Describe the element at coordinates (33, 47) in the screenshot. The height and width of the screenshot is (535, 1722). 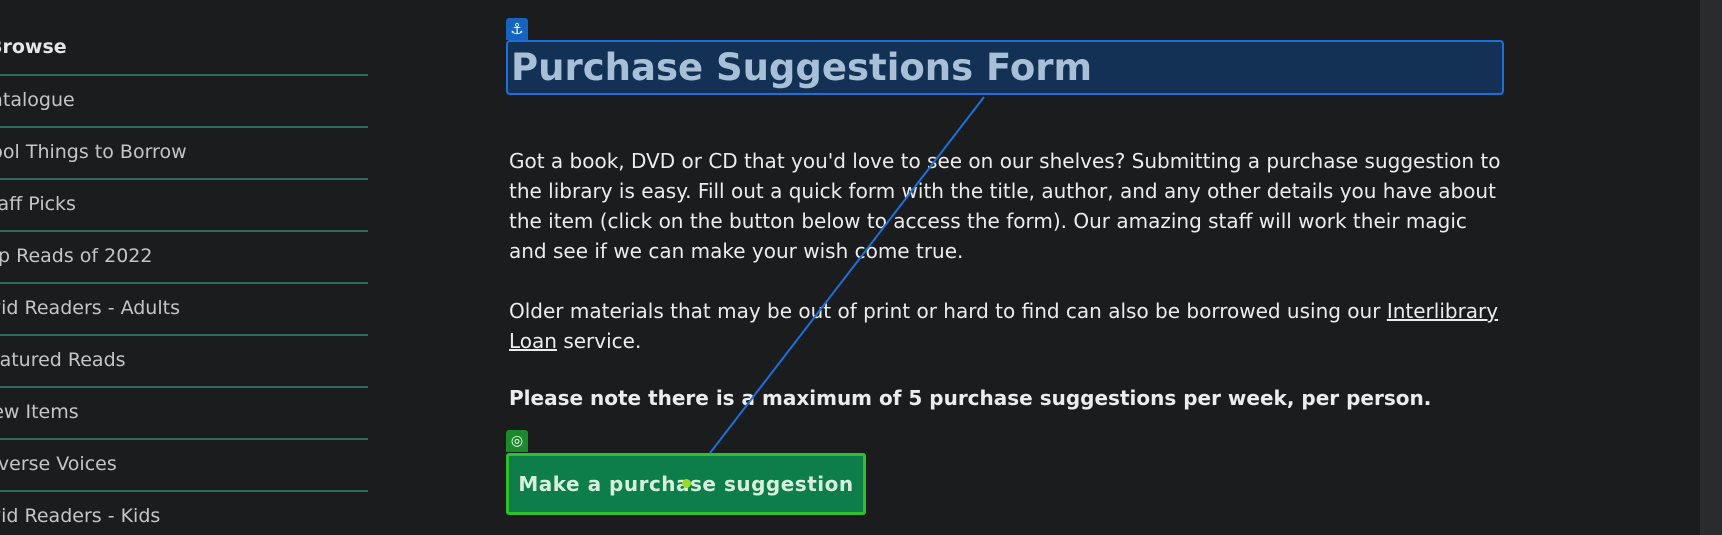
I see `sidebar-heading: Browse` at that location.